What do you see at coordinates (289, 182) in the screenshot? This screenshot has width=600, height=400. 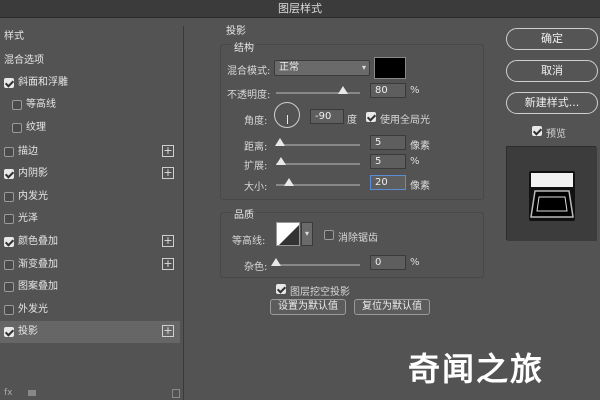 I see `size-slider-thumb` at bounding box center [289, 182].